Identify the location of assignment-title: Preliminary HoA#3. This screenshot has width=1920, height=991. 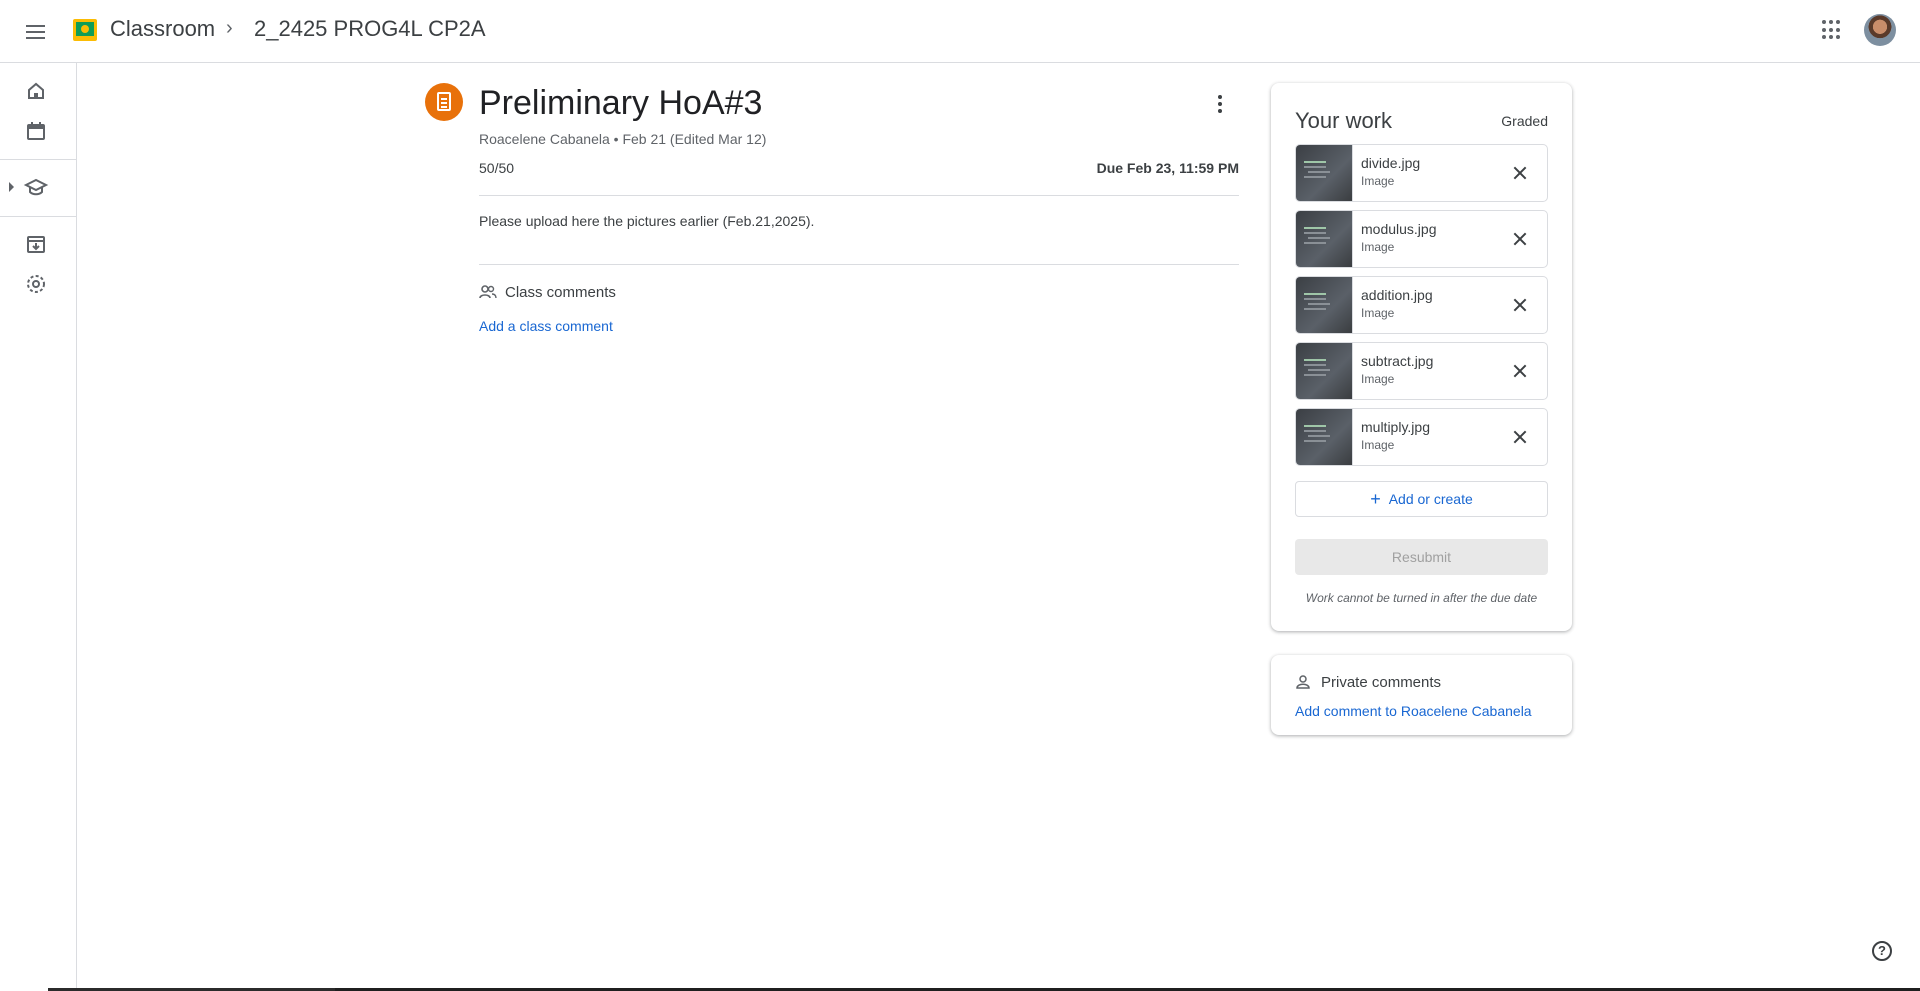
(621, 103).